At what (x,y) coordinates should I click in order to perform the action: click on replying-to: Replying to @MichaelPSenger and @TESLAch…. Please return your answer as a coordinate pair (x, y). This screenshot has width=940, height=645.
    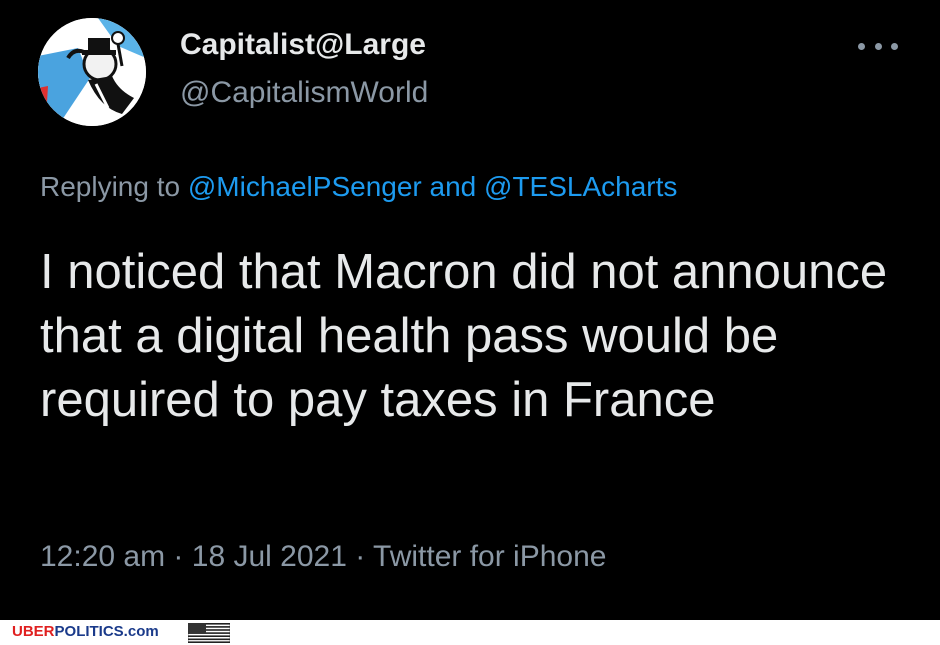
    Looking at the image, I should click on (358, 187).